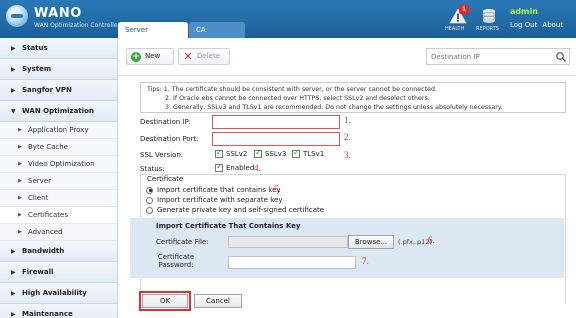 The width and height of the screenshot is (576, 318). What do you see at coordinates (149, 190) in the screenshot?
I see `radio-selected-icon` at bounding box center [149, 190].